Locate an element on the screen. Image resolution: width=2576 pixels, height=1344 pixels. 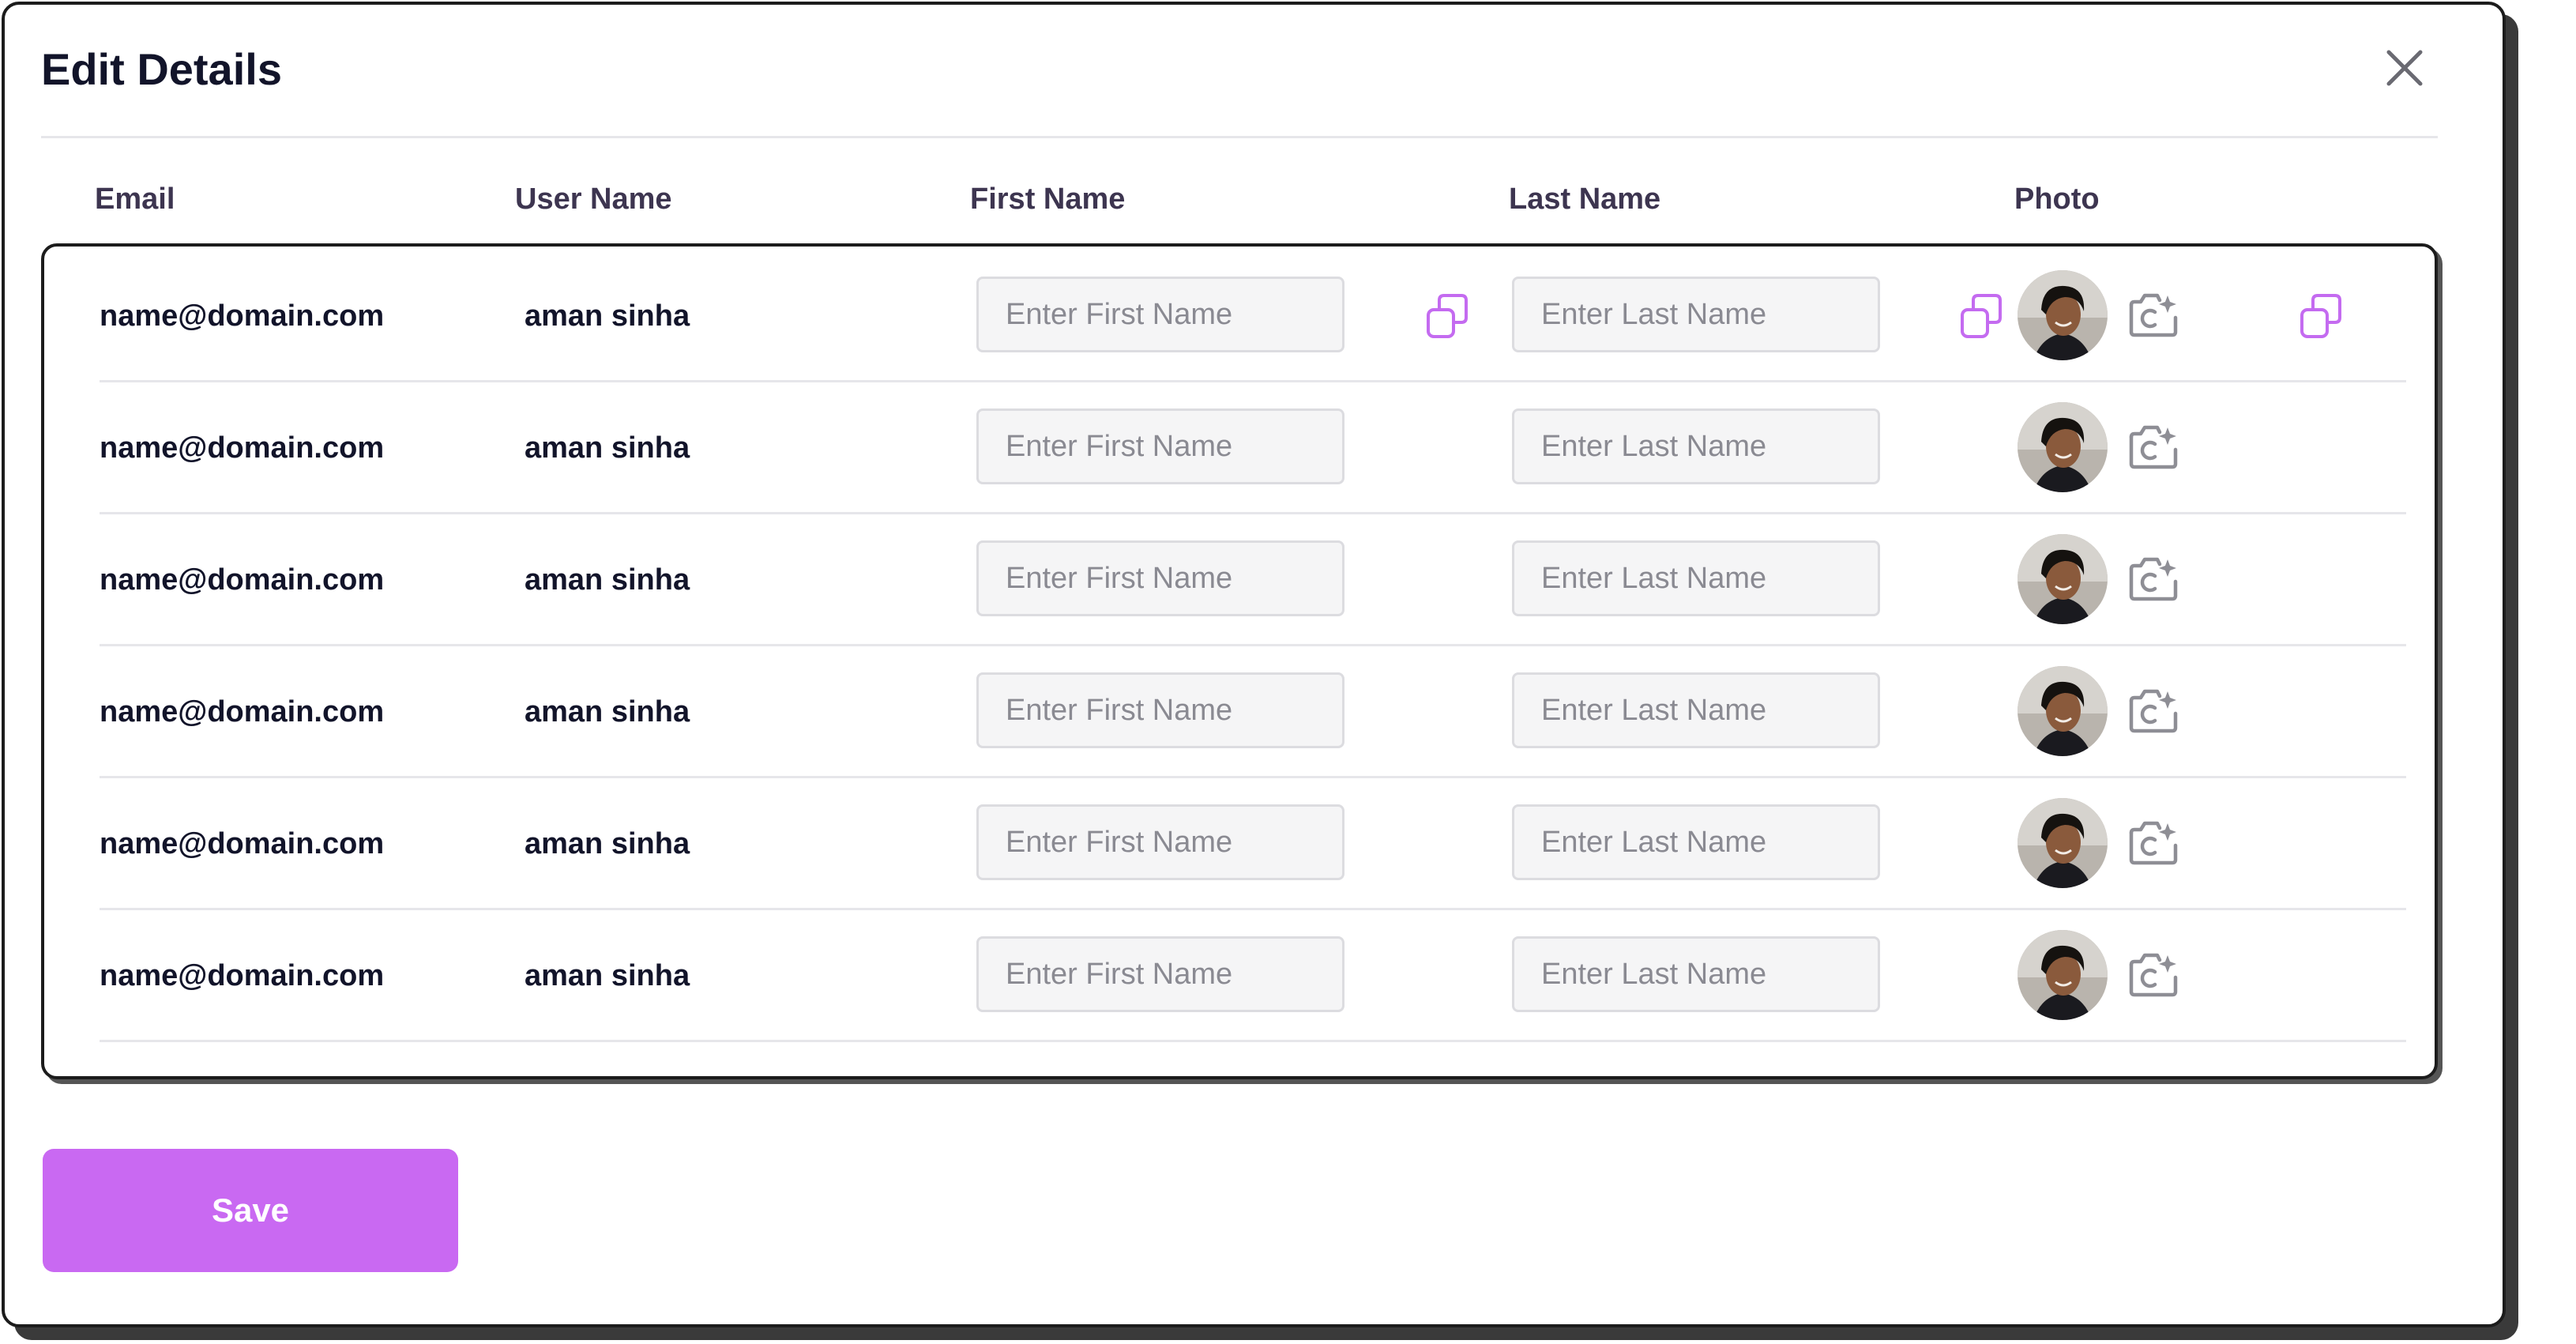
save-button: Save is located at coordinates (251, 1210).